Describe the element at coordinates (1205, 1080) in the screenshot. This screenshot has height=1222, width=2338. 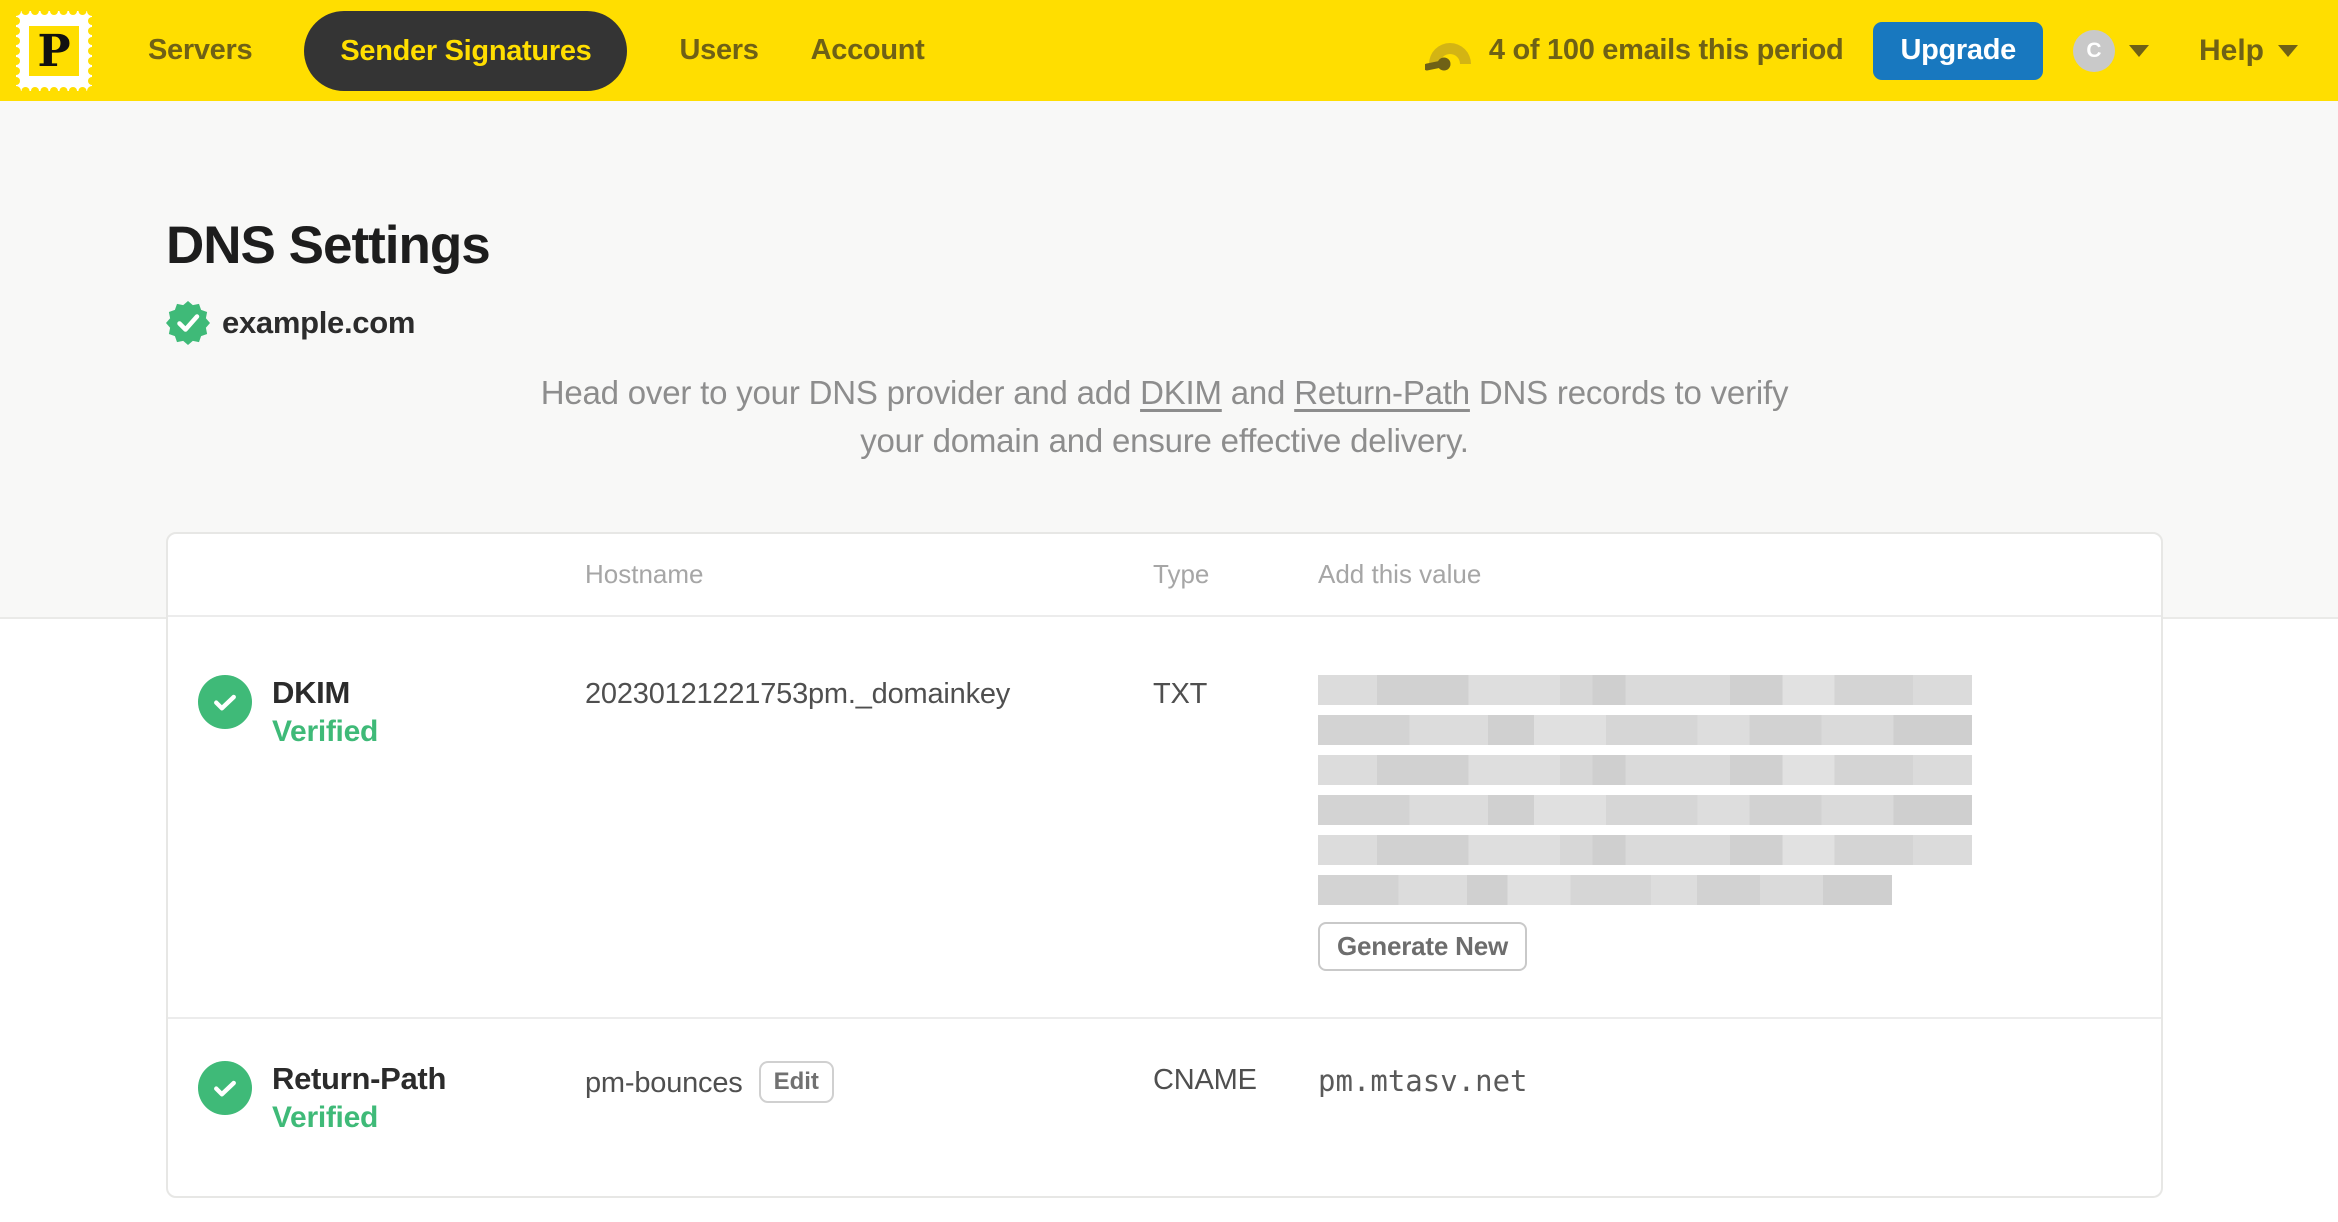
I see `return-path-type: CNAME` at that location.